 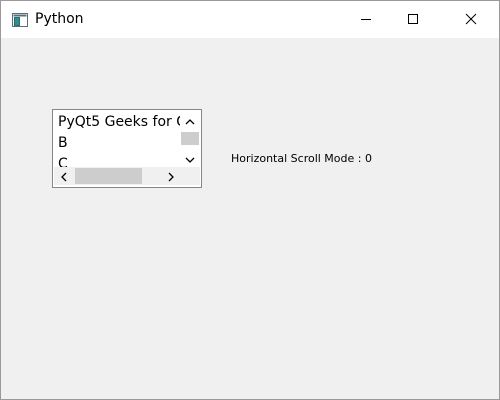 I want to click on chevron-down-icon, so click(x=190, y=158).